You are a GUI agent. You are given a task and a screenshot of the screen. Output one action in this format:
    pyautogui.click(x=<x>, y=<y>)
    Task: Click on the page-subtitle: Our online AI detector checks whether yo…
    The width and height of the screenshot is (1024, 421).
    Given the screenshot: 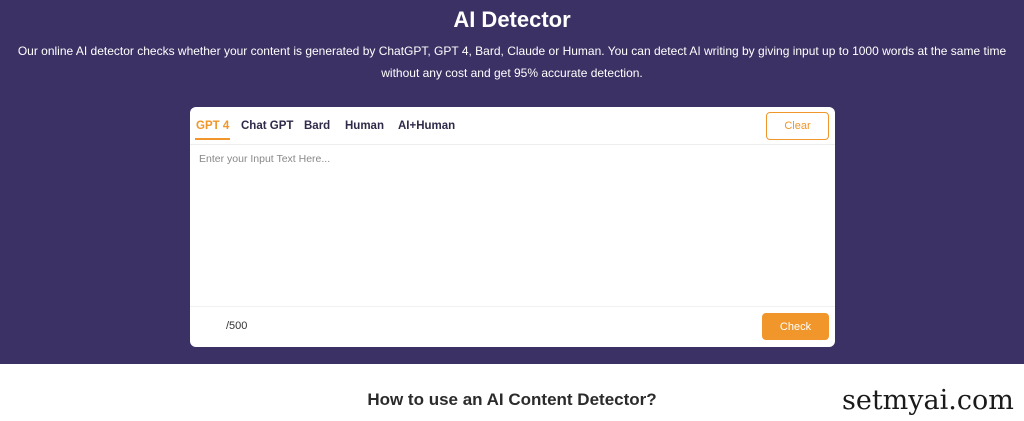 What is the action you would take?
    pyautogui.click(x=512, y=62)
    